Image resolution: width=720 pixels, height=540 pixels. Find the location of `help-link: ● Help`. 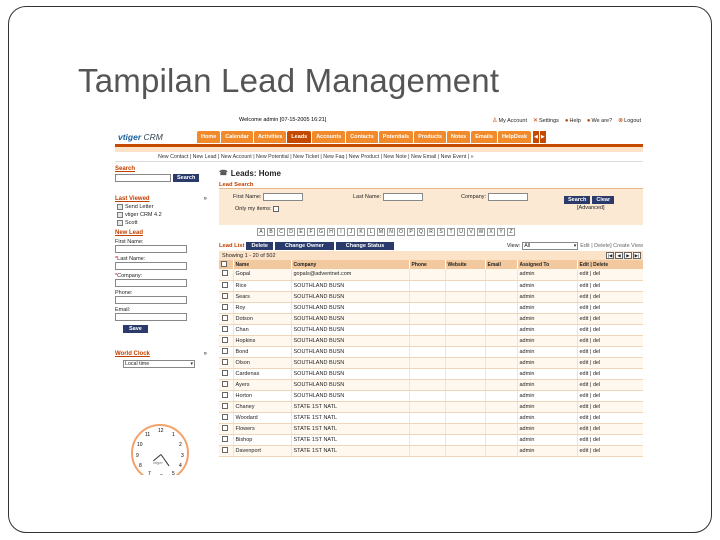

help-link: ● Help is located at coordinates (573, 120).